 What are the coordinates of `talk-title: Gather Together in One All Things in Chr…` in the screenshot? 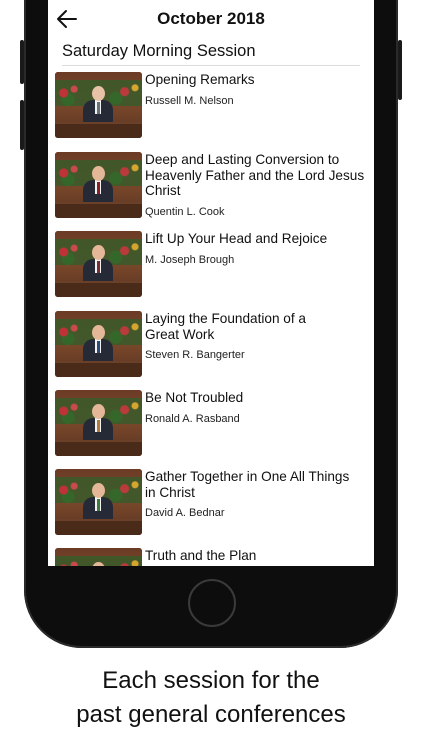 It's located at (247, 484).